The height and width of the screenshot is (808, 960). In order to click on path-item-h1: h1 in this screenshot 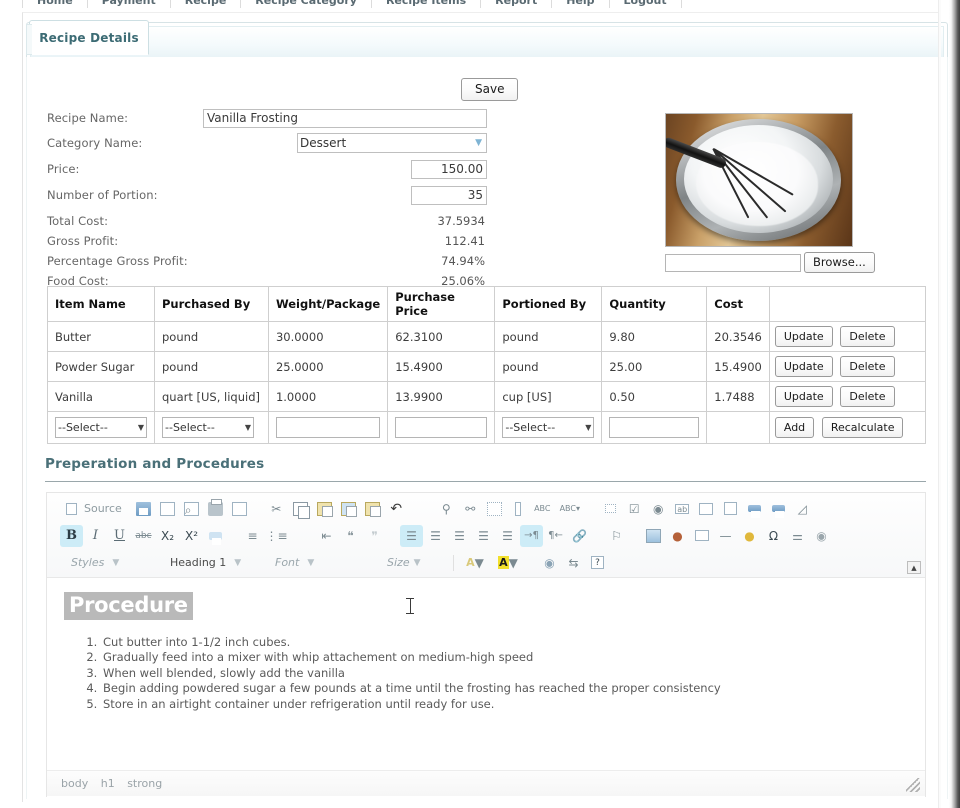, I will do `click(108, 783)`.